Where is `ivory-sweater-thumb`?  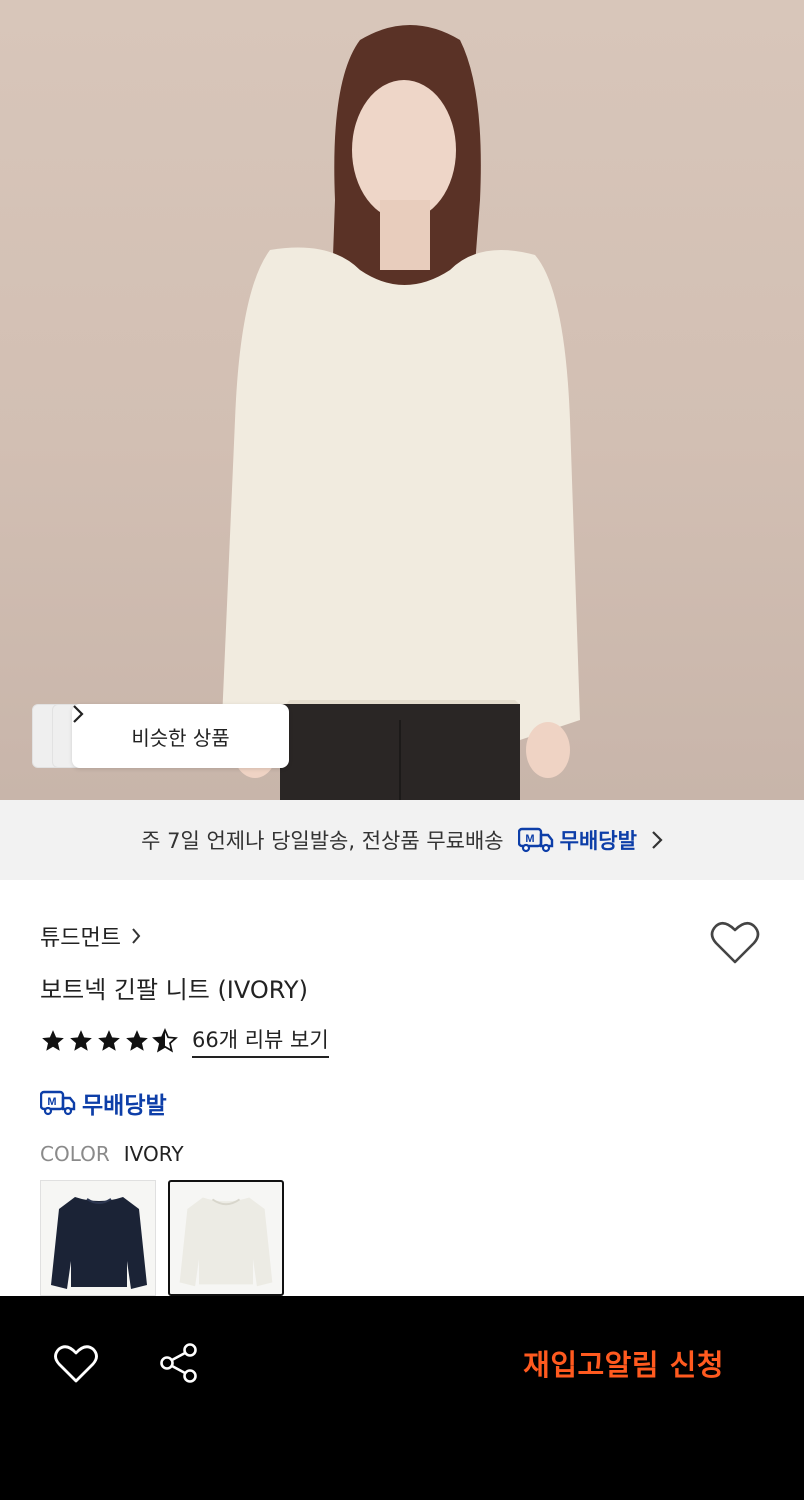
ivory-sweater-thumb is located at coordinates (226, 1242).